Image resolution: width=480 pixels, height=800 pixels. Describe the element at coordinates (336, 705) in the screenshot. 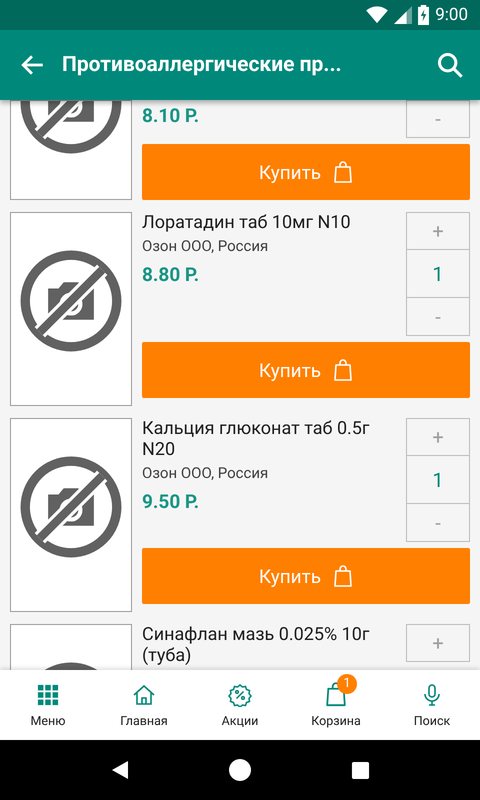

I see `nav-item: 1 Корзина` at that location.